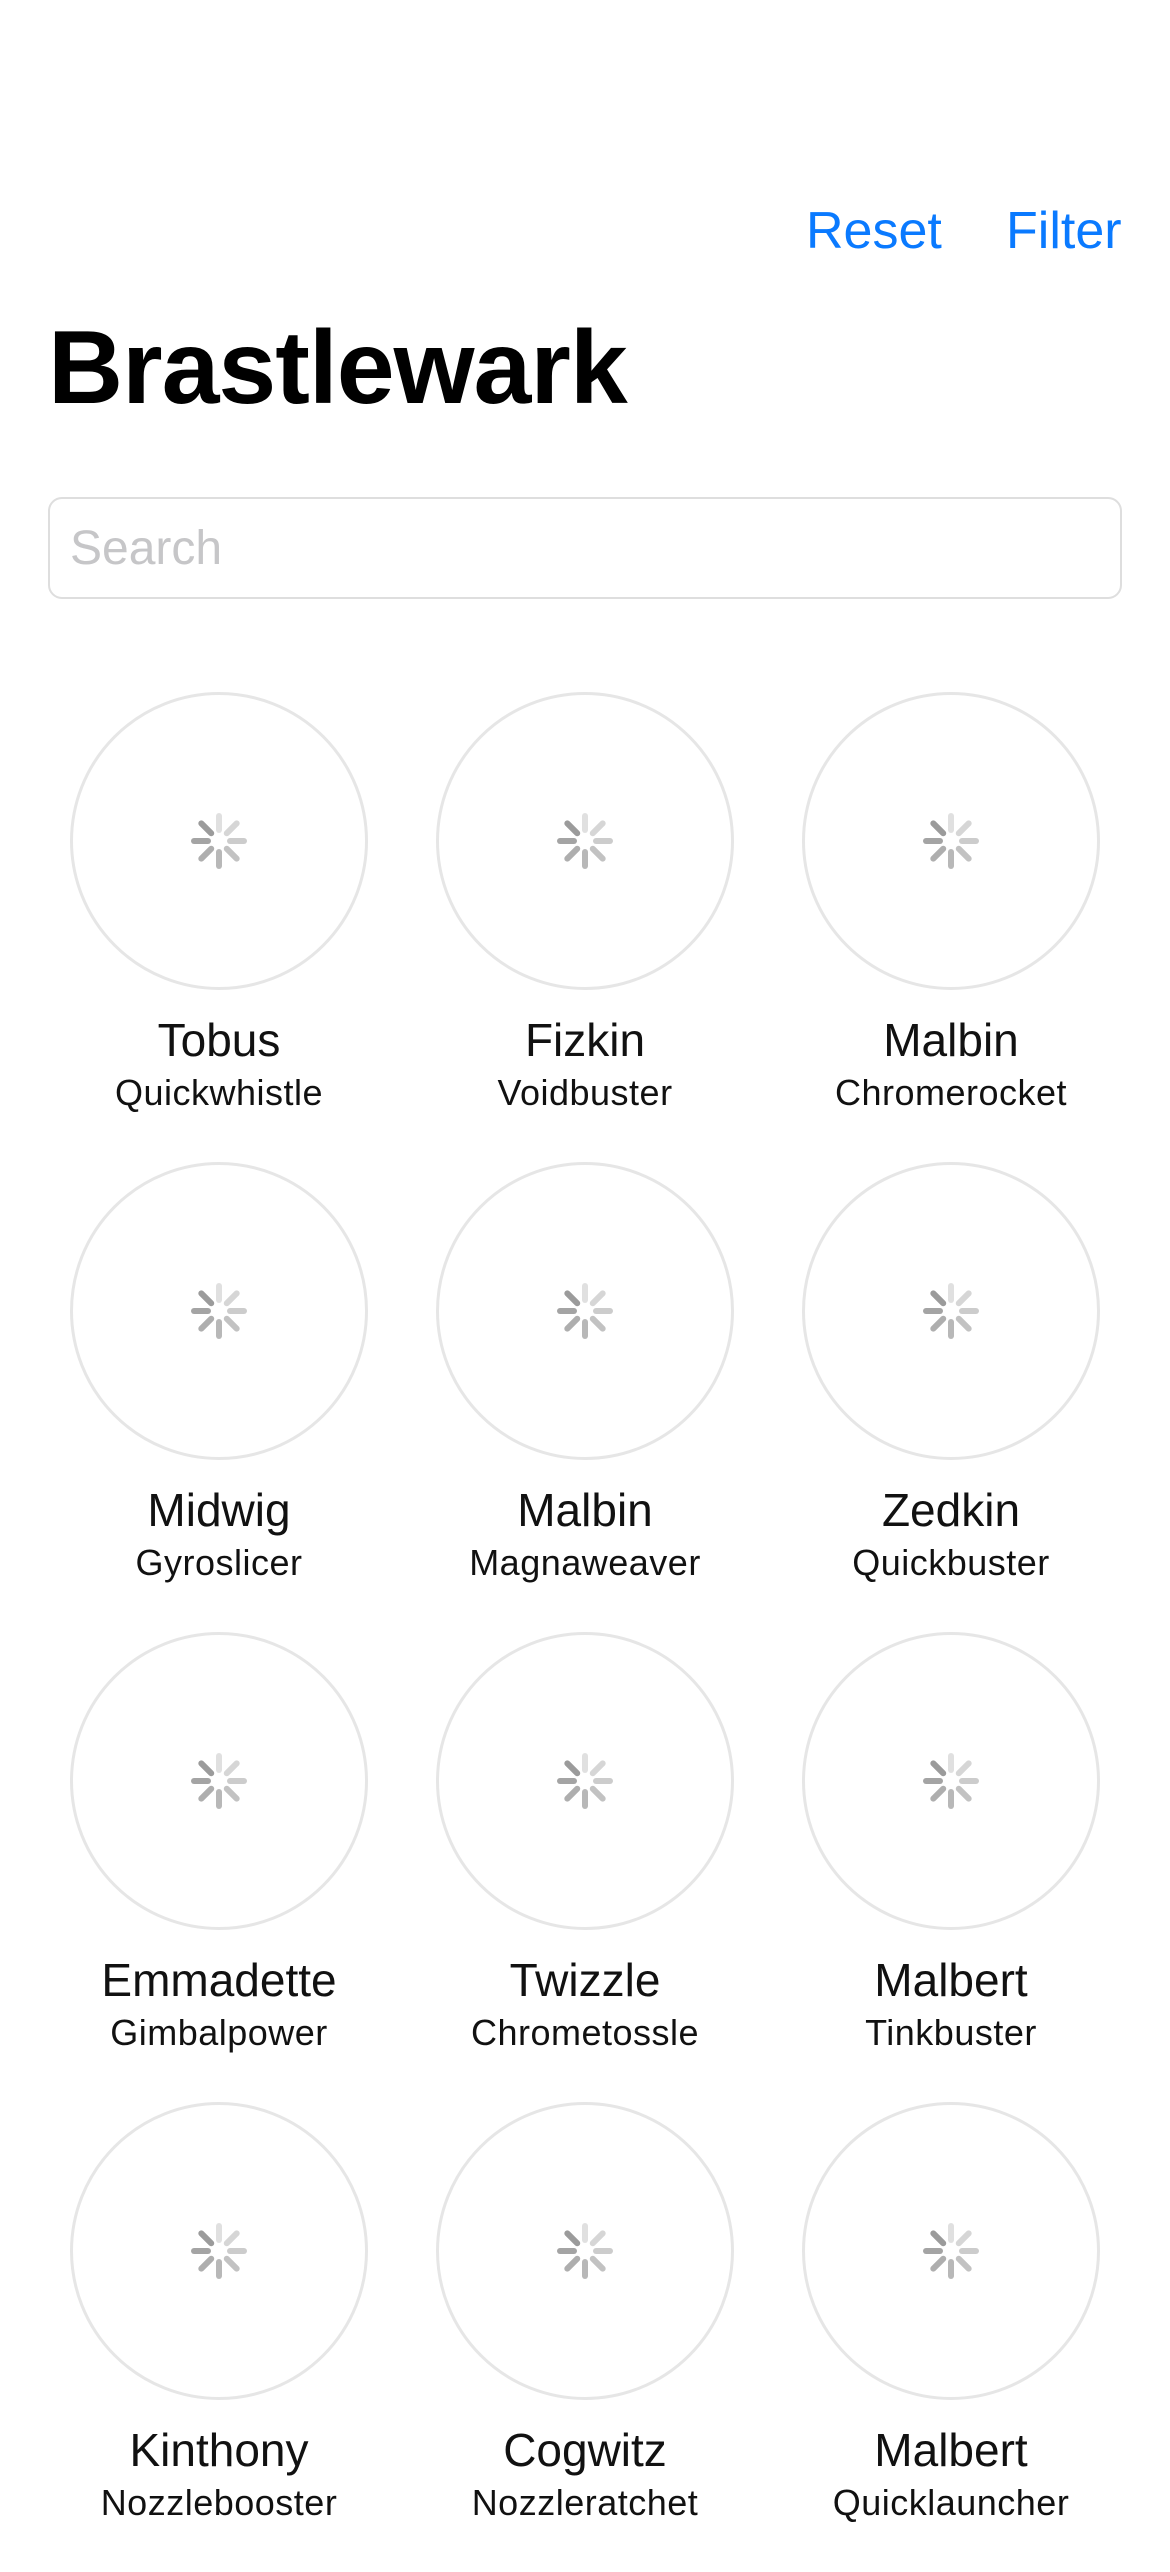 The image size is (1170, 2572). I want to click on last-name: Magnaweaver, so click(585, 1562).